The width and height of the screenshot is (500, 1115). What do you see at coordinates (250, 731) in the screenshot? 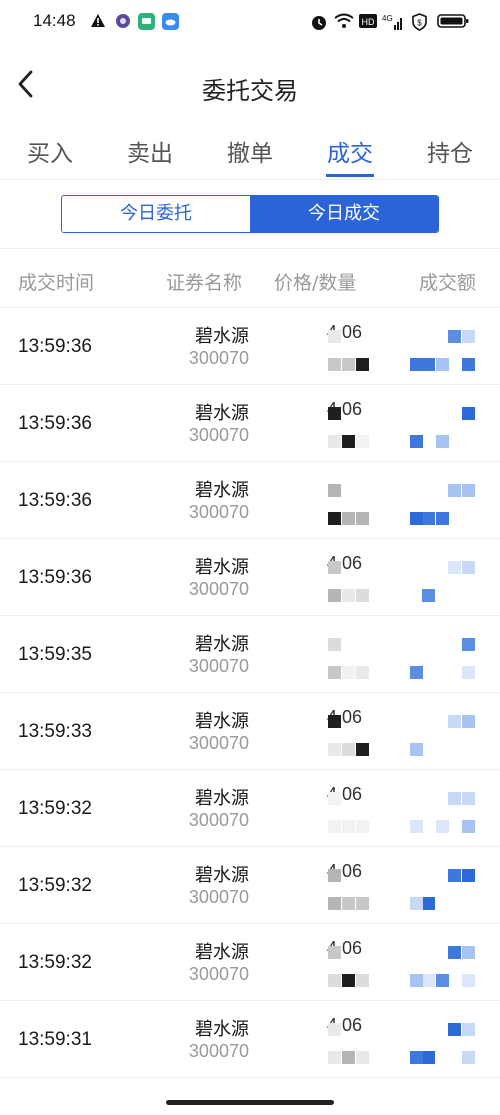
I see `table-row: 13:59:33 碧水源 300070 4.06` at bounding box center [250, 731].